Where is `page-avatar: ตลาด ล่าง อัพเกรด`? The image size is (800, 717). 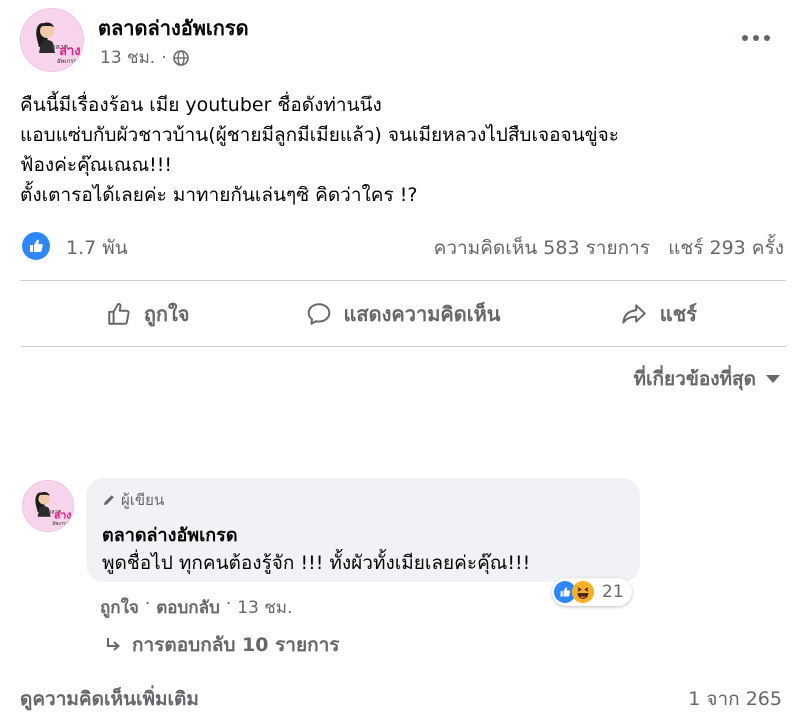 page-avatar: ตลาด ล่าง อัพเกรด is located at coordinates (52, 40).